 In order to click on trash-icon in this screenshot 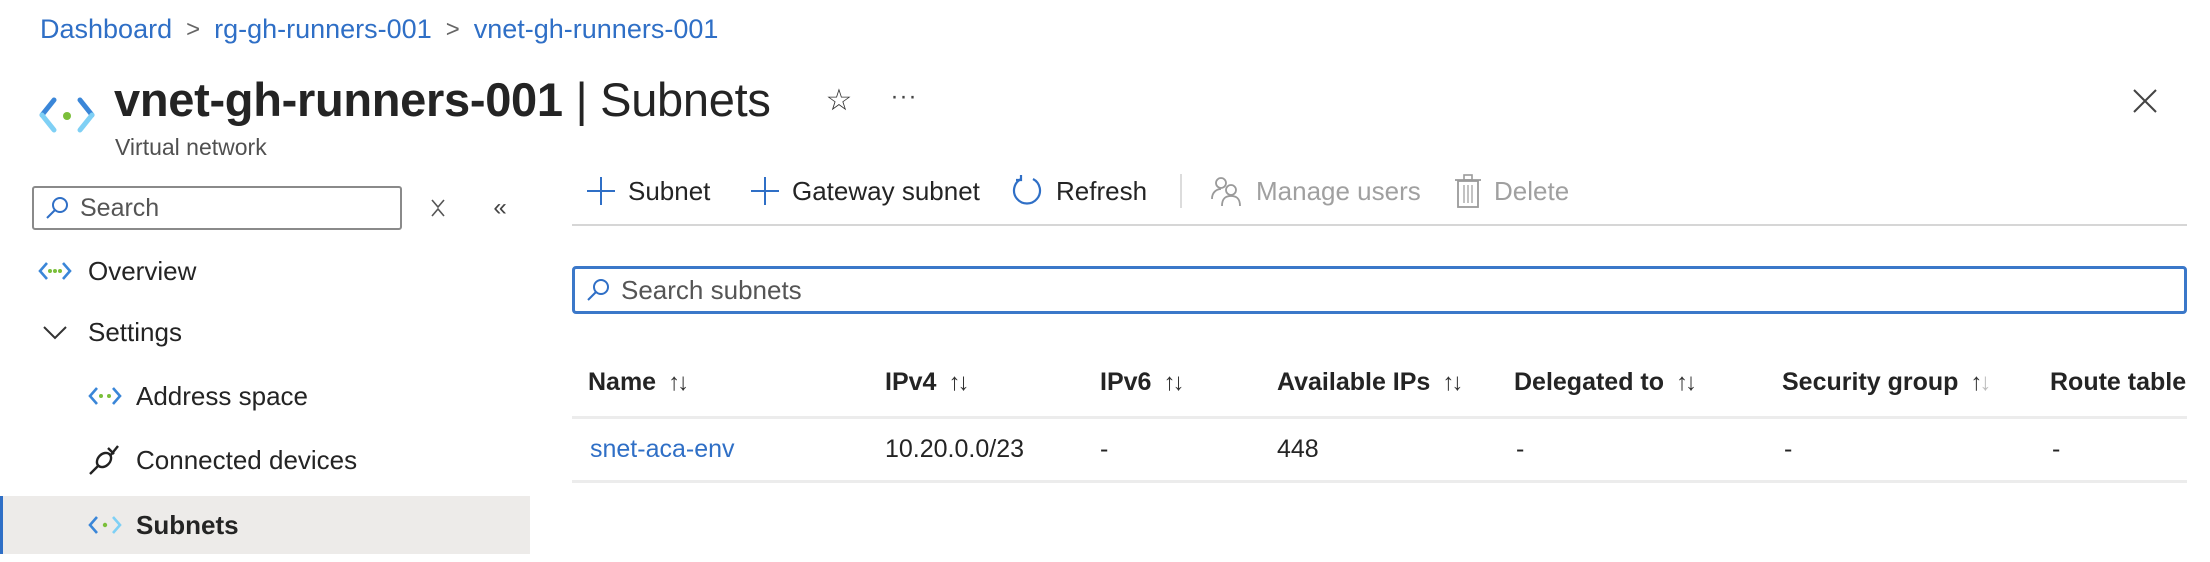, I will do `click(1468, 191)`.